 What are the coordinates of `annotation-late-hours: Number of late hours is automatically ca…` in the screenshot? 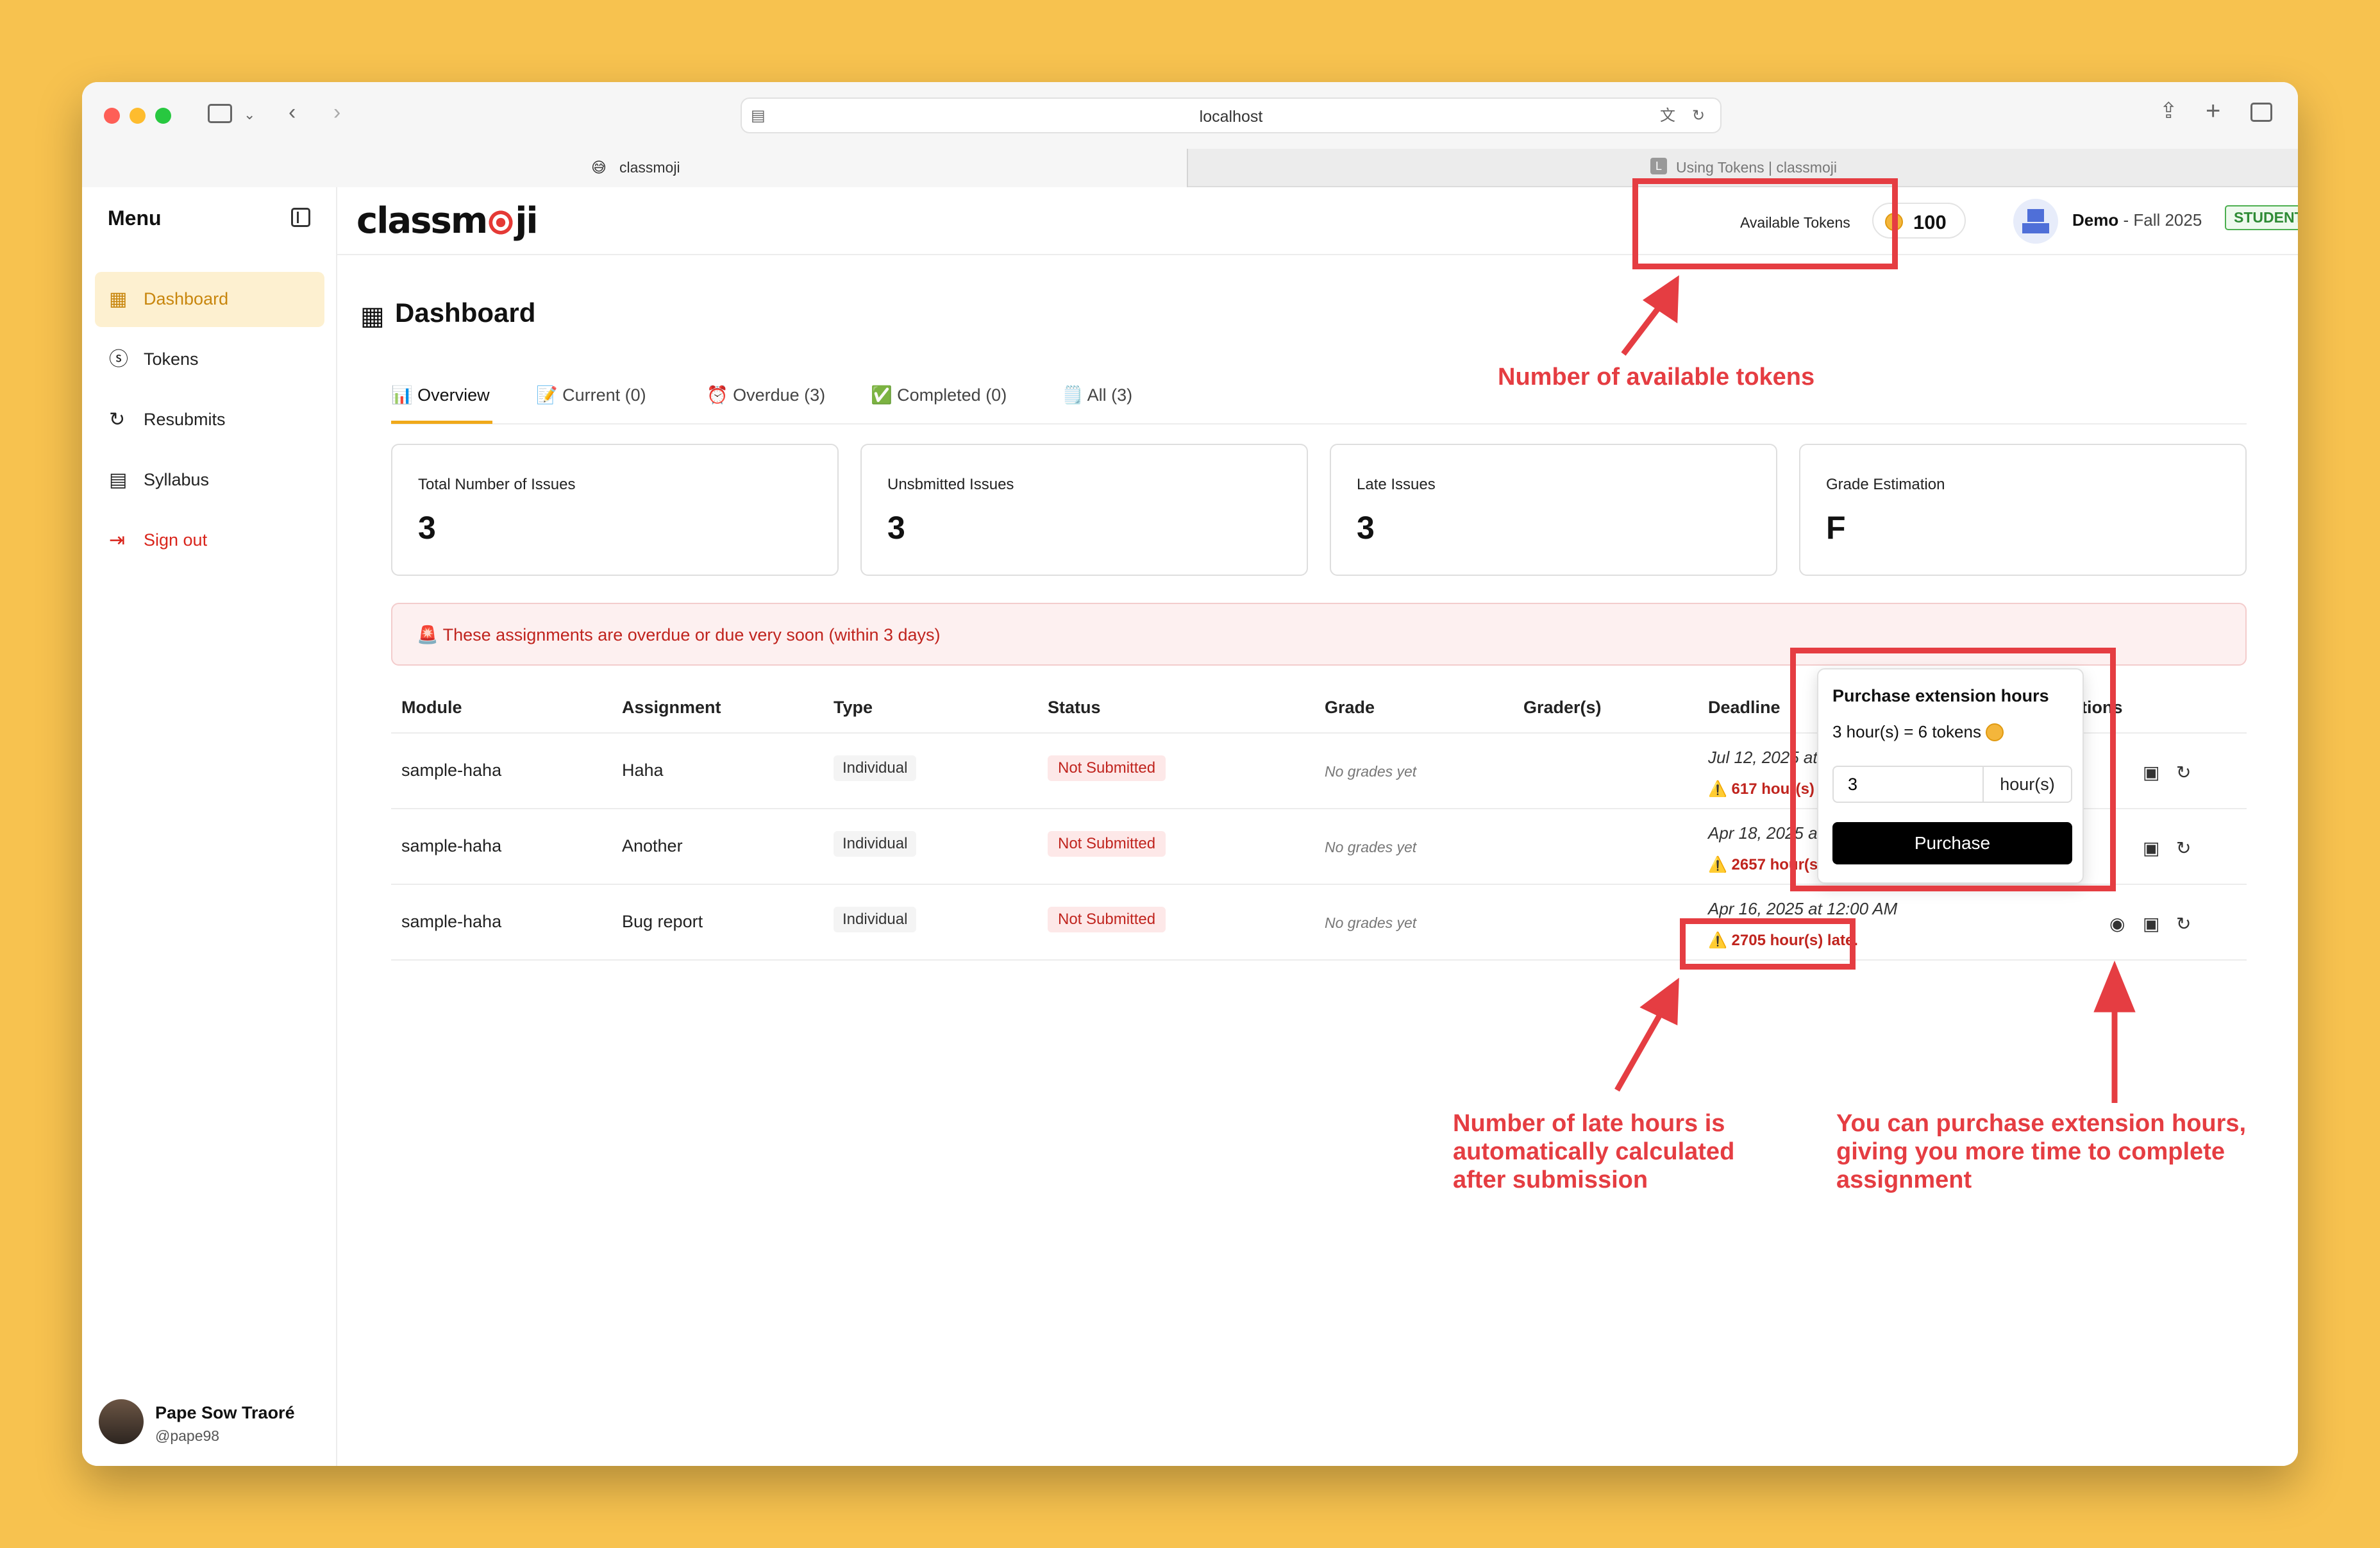 It's located at (1593, 1151).